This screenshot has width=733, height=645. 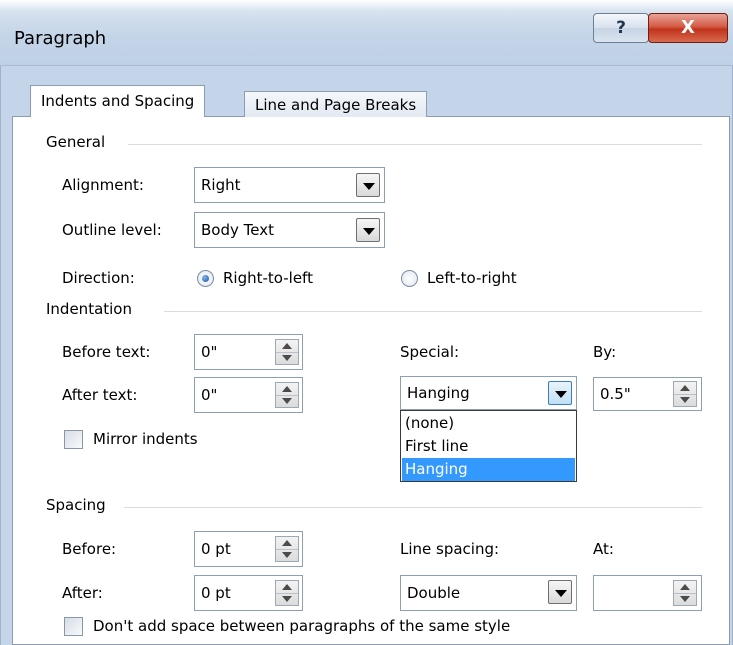 What do you see at coordinates (89, 309) in the screenshot?
I see `indentation-heading: Indentation` at bounding box center [89, 309].